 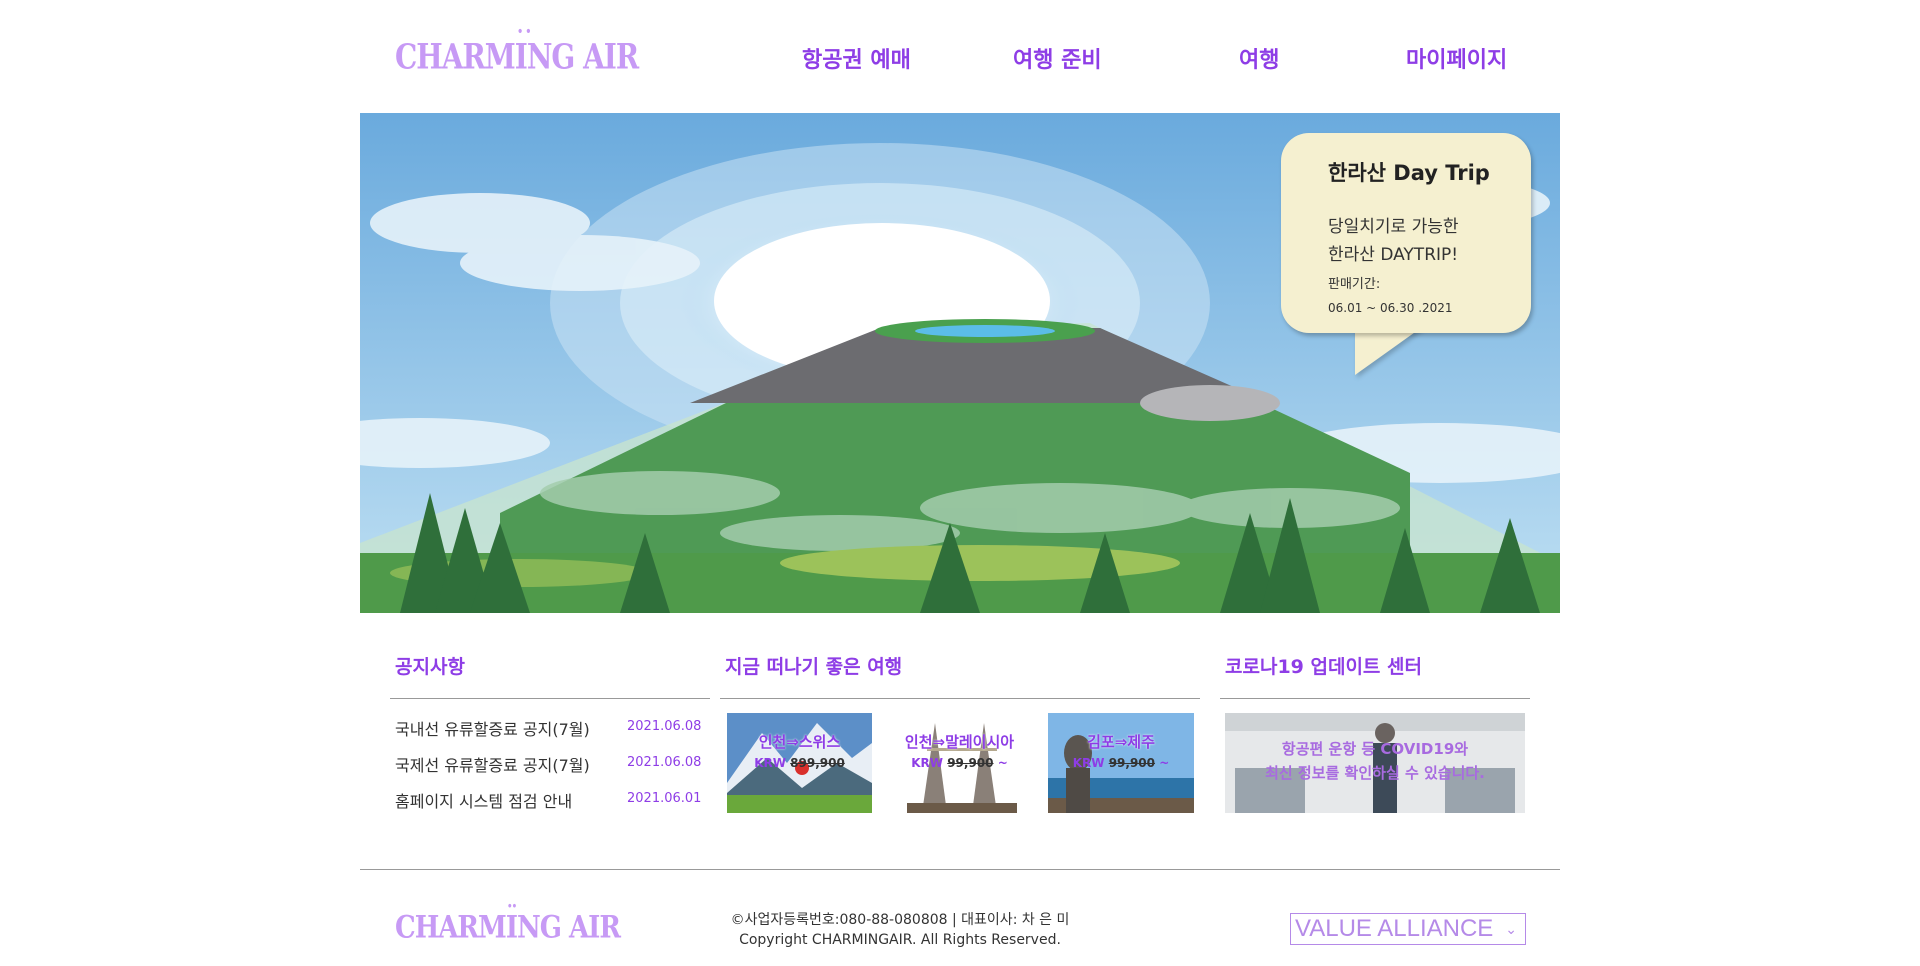 What do you see at coordinates (900, 920) in the screenshot?
I see `footer-business-info: ©사업자등록번호:080-88-080808 | 대표이사: 차 은 미` at bounding box center [900, 920].